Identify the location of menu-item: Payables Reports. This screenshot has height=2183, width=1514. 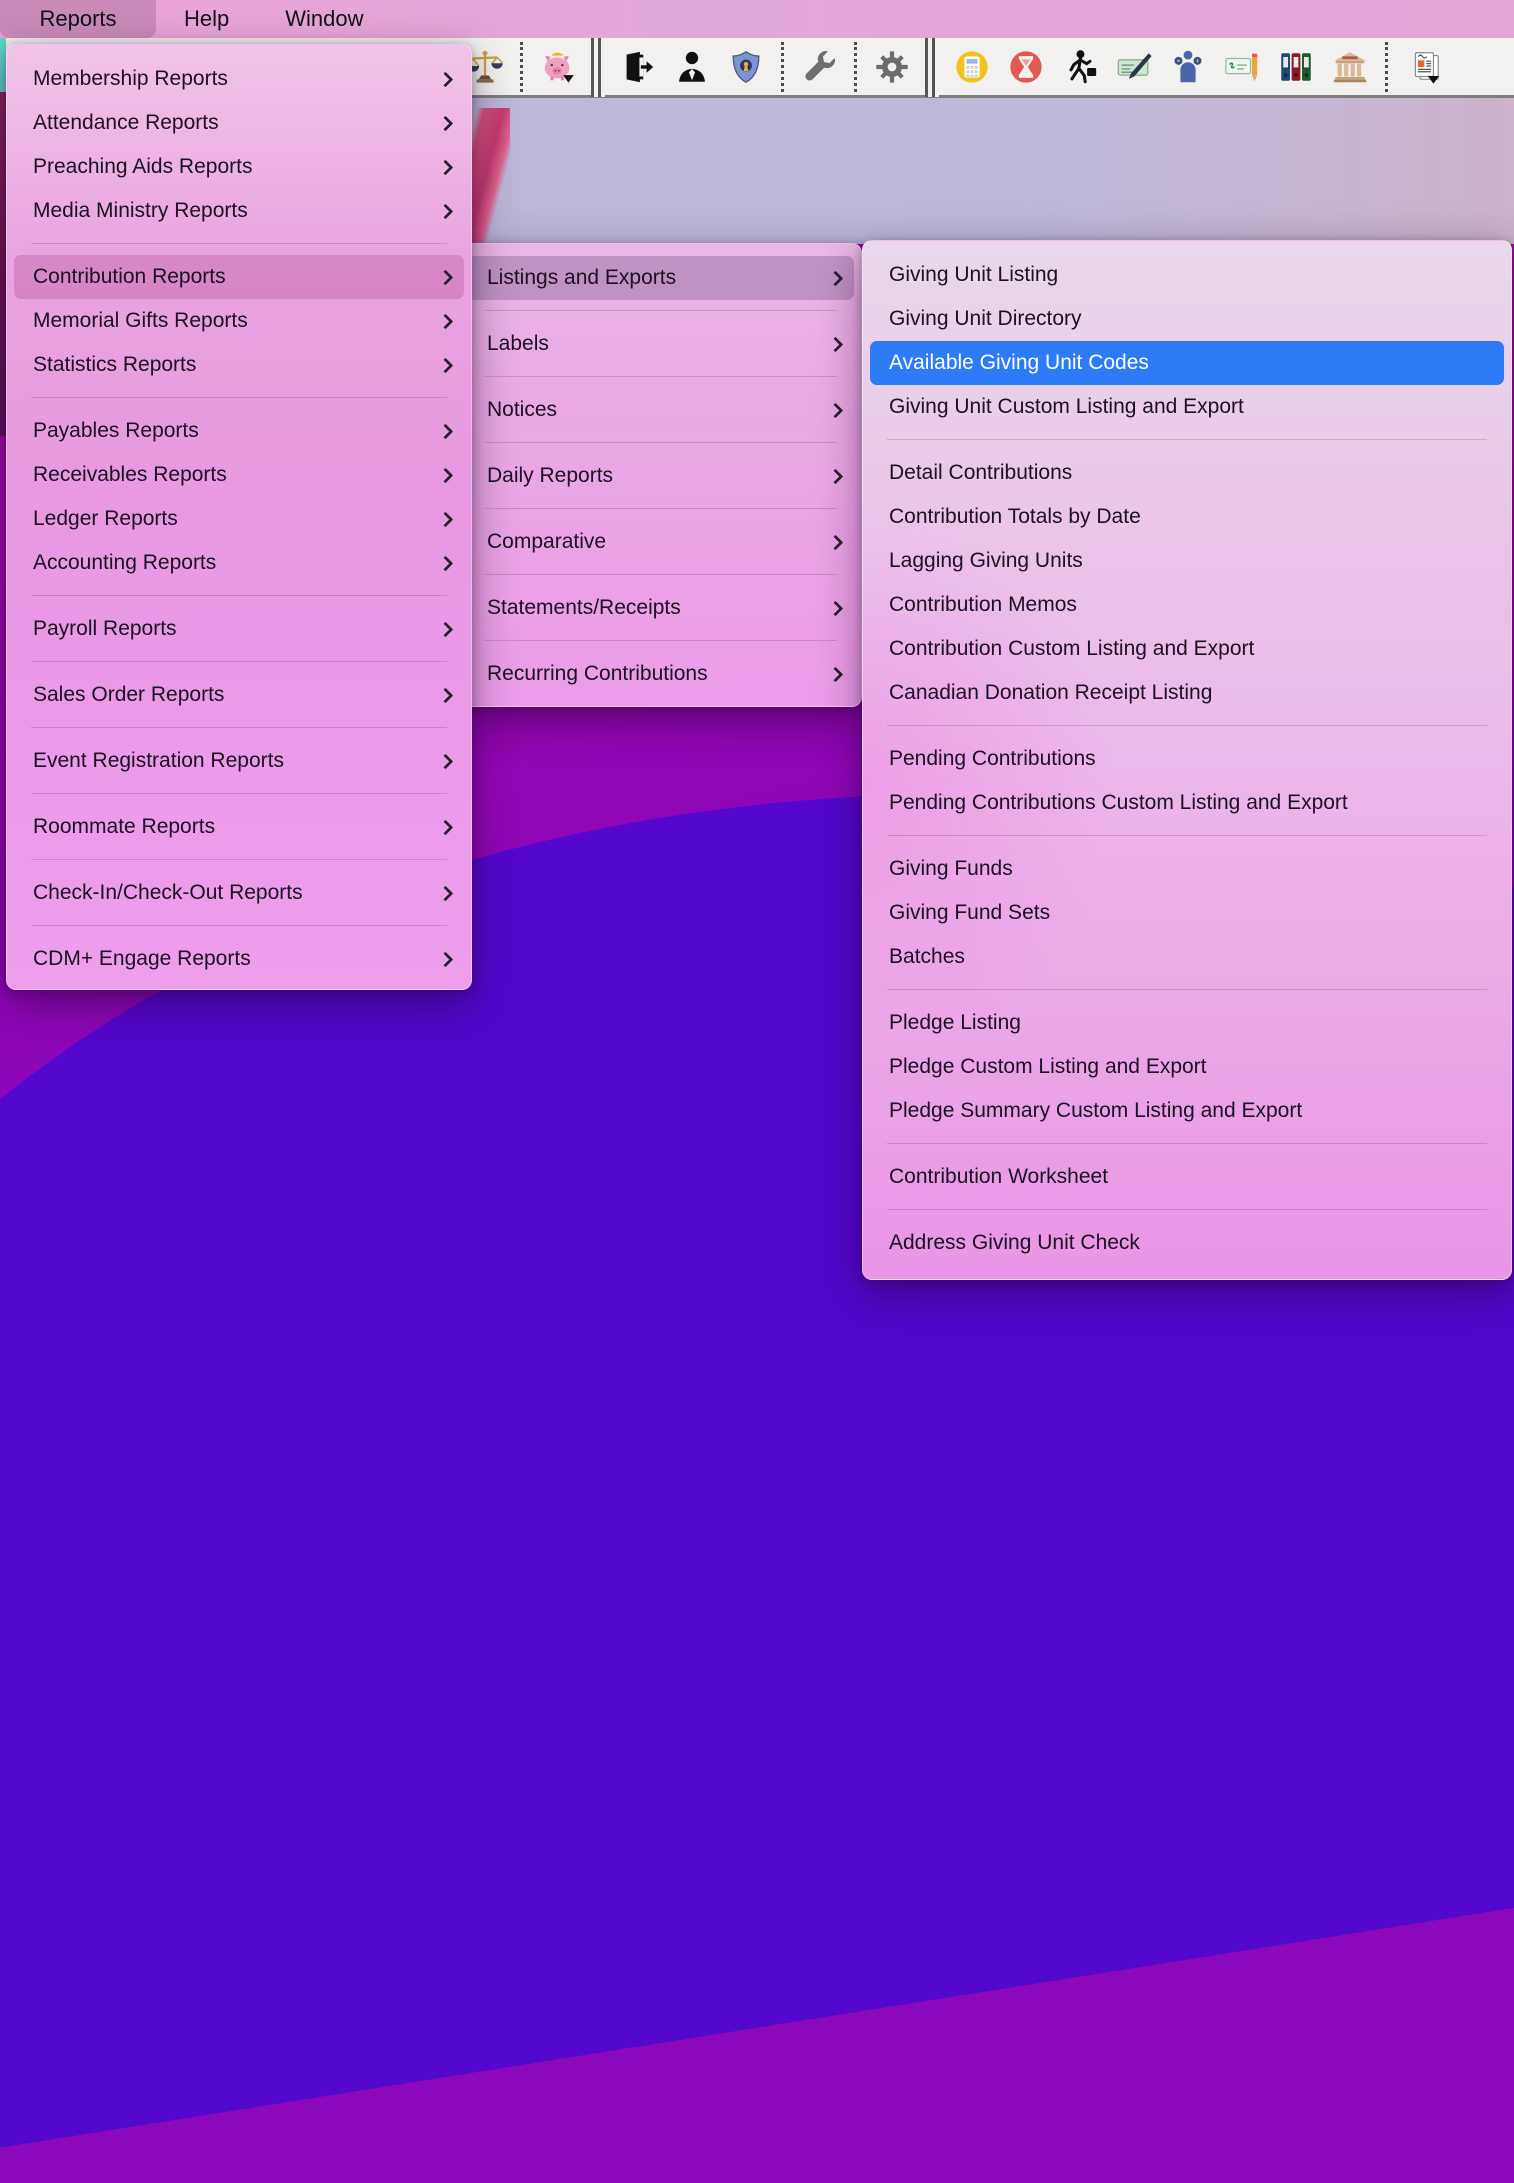
(239, 431).